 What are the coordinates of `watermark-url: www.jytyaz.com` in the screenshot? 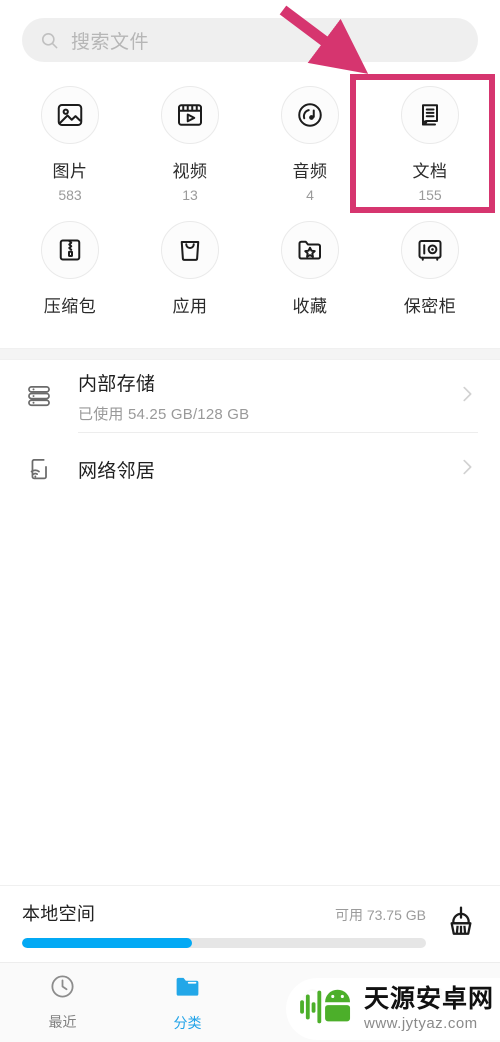 It's located at (420, 1023).